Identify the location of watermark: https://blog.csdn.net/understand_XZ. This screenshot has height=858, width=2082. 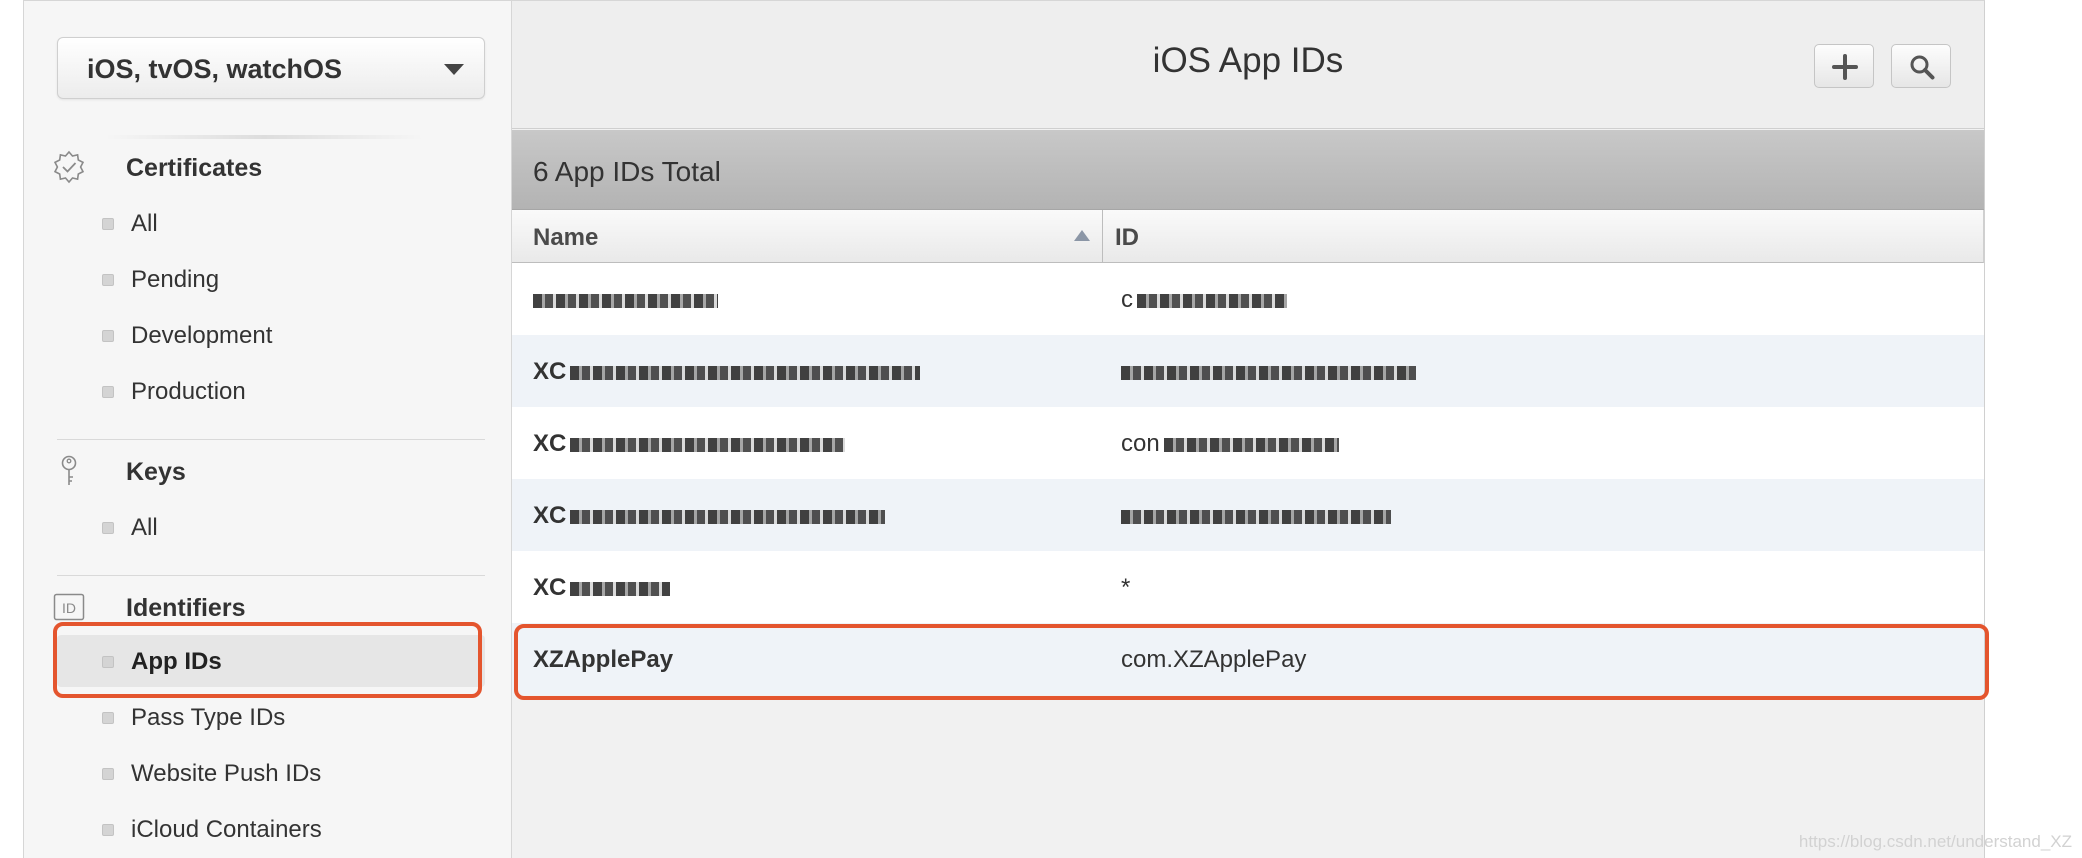
(1935, 841).